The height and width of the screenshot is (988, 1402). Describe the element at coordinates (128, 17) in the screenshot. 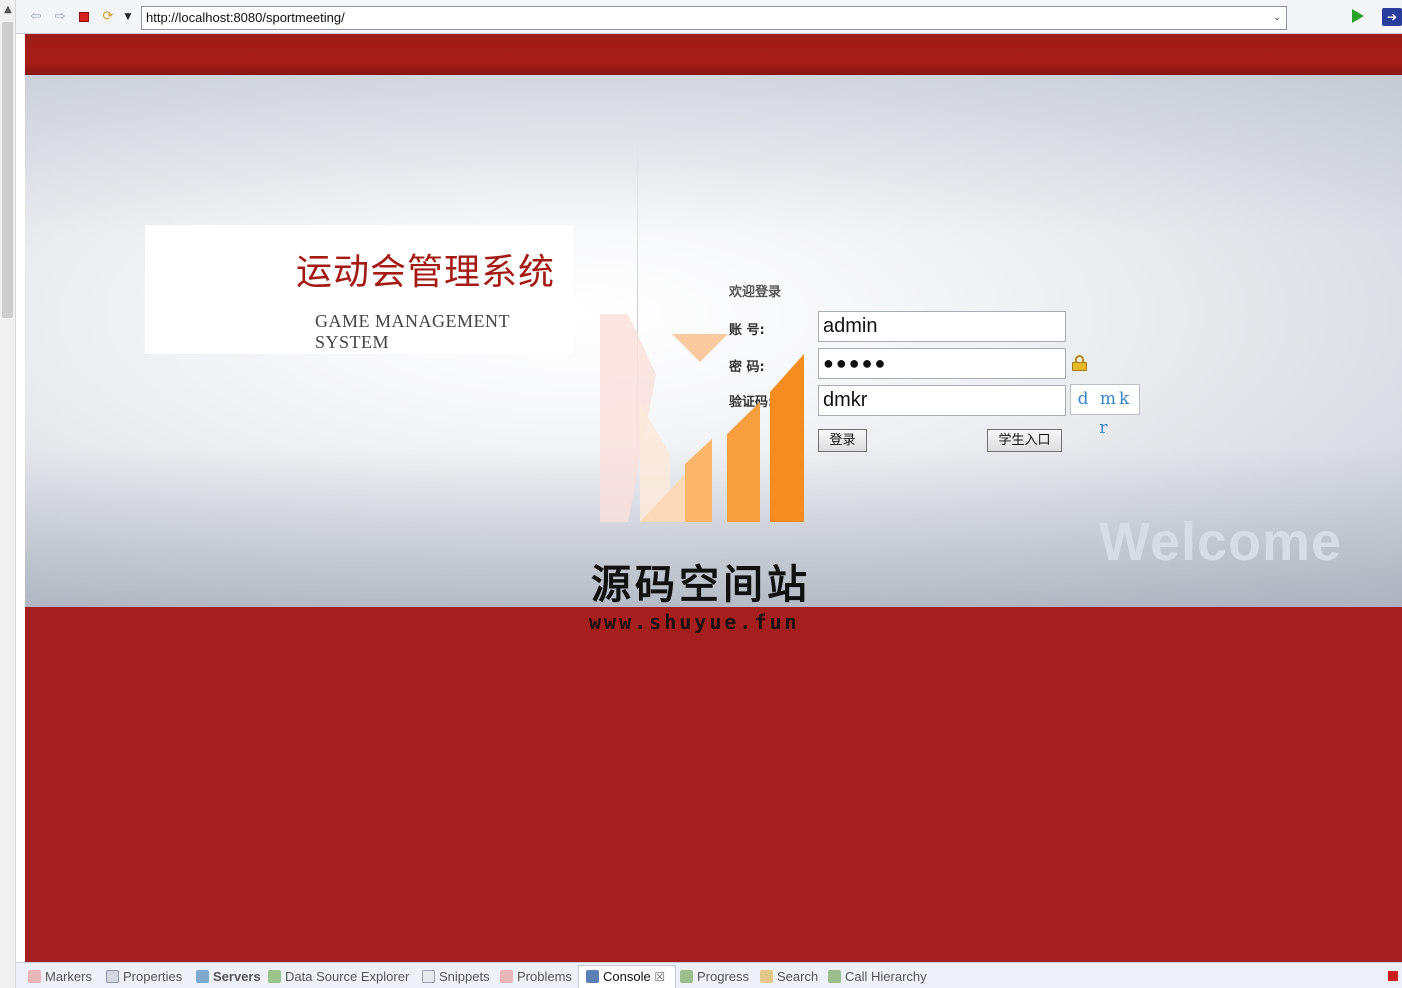

I see `menu-dropdown-icon: ▼` at that location.